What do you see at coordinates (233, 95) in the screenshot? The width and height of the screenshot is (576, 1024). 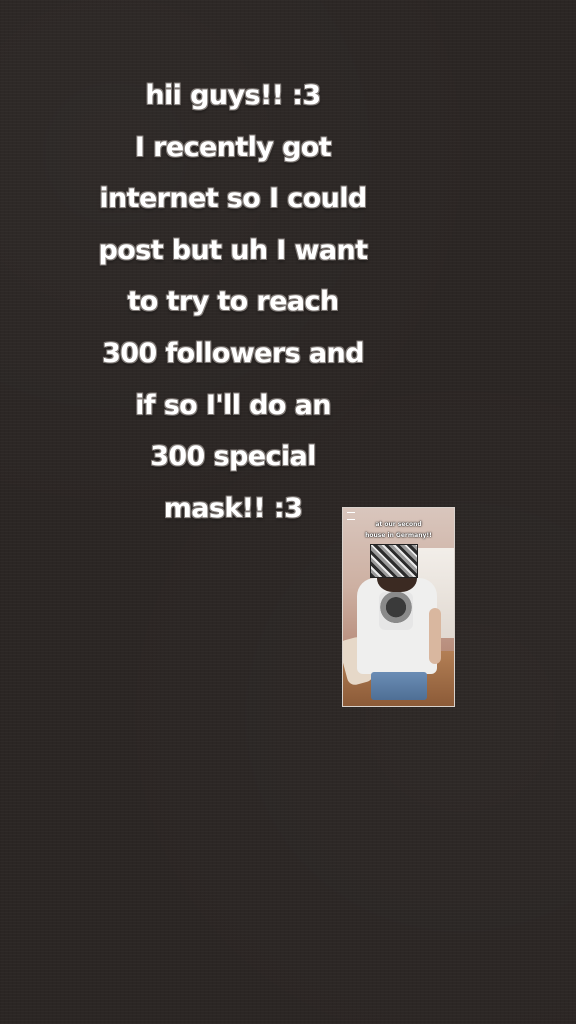 I see `caption-line-1: hii guys!! :3` at bounding box center [233, 95].